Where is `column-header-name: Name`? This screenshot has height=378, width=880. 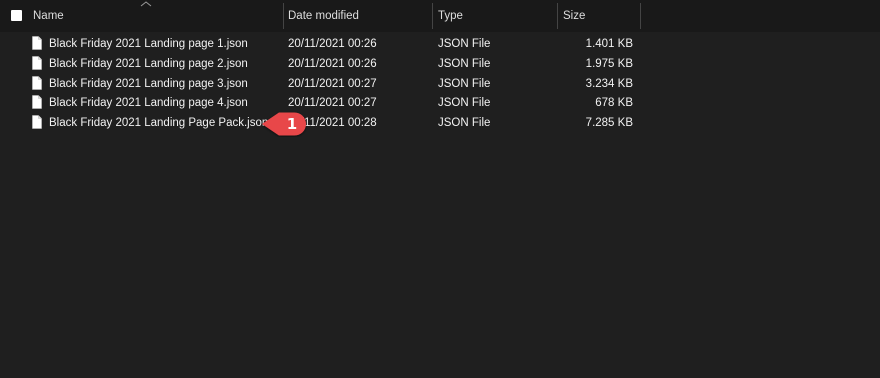
column-header-name: Name is located at coordinates (48, 16).